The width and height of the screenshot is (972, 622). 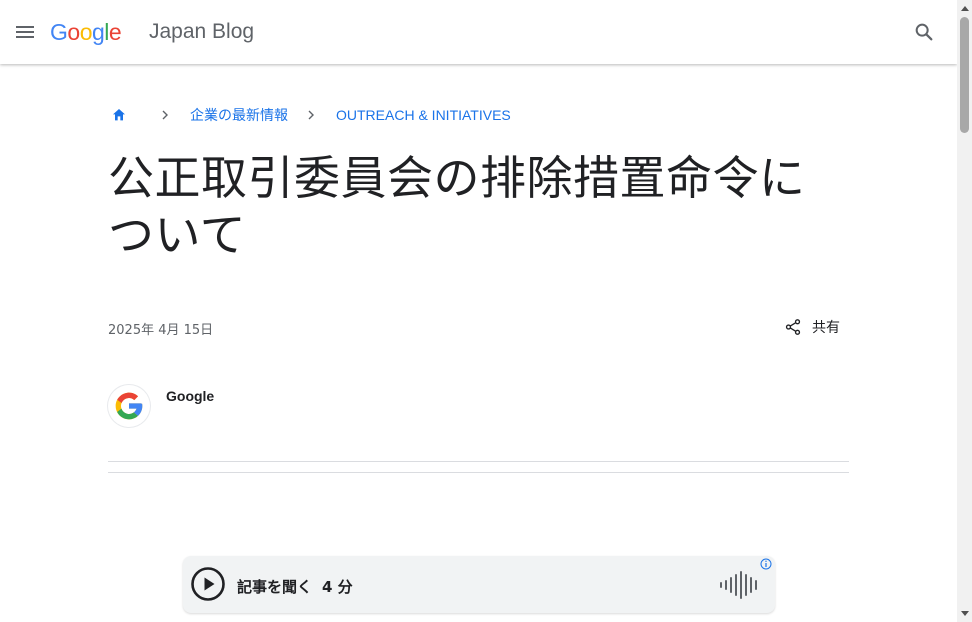 What do you see at coordinates (964, 311) in the screenshot?
I see `scrollbar` at bounding box center [964, 311].